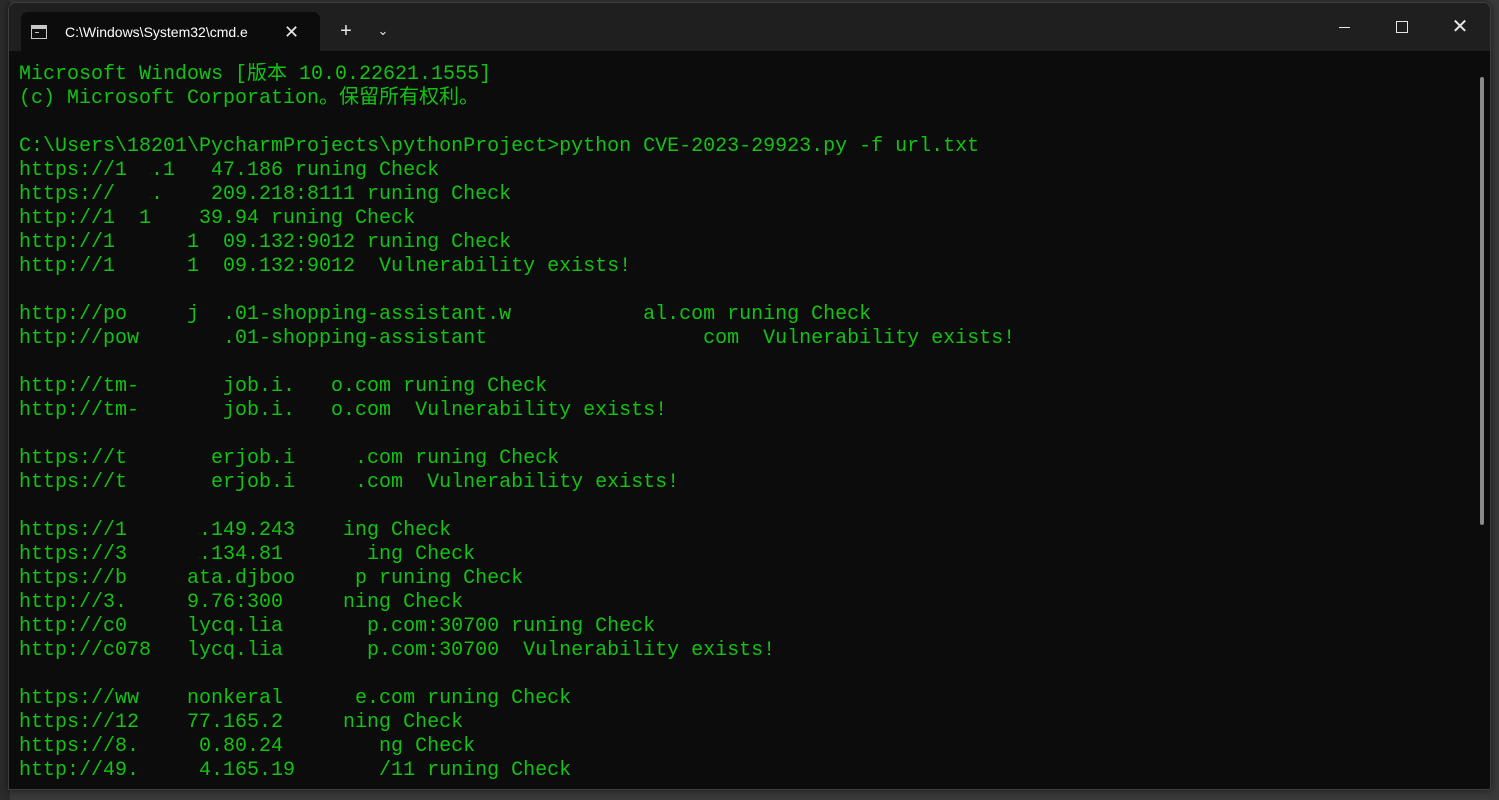  I want to click on tab-title: C:\Windows\System32\cmd.e, so click(156, 32).